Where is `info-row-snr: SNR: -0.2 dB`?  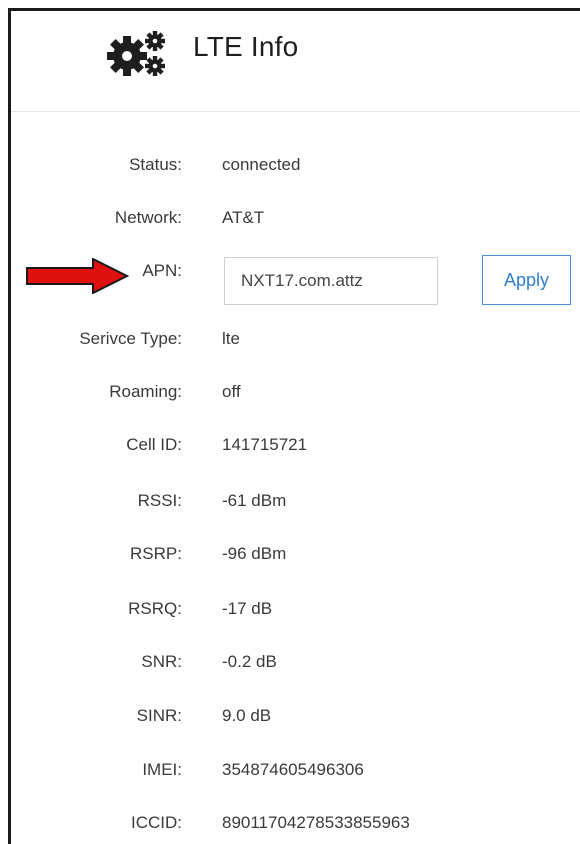 info-row-snr: SNR: -0.2 dB is located at coordinates (295, 663).